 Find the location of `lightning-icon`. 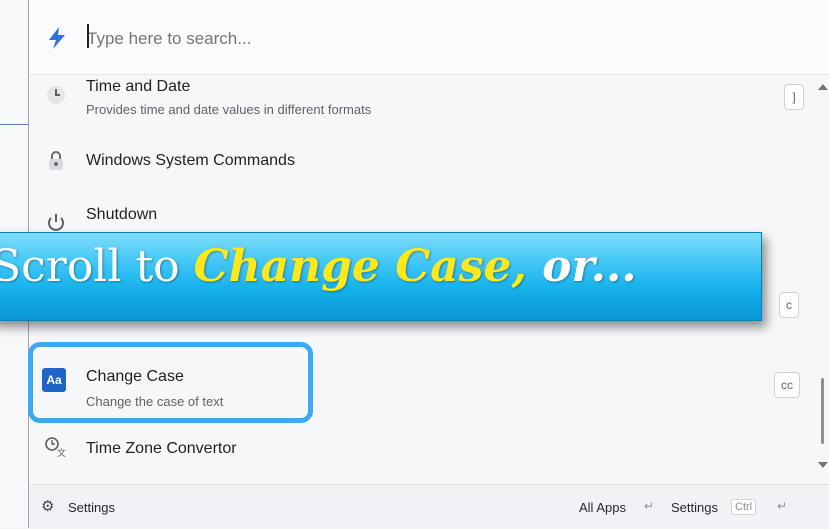

lightning-icon is located at coordinates (57, 38).